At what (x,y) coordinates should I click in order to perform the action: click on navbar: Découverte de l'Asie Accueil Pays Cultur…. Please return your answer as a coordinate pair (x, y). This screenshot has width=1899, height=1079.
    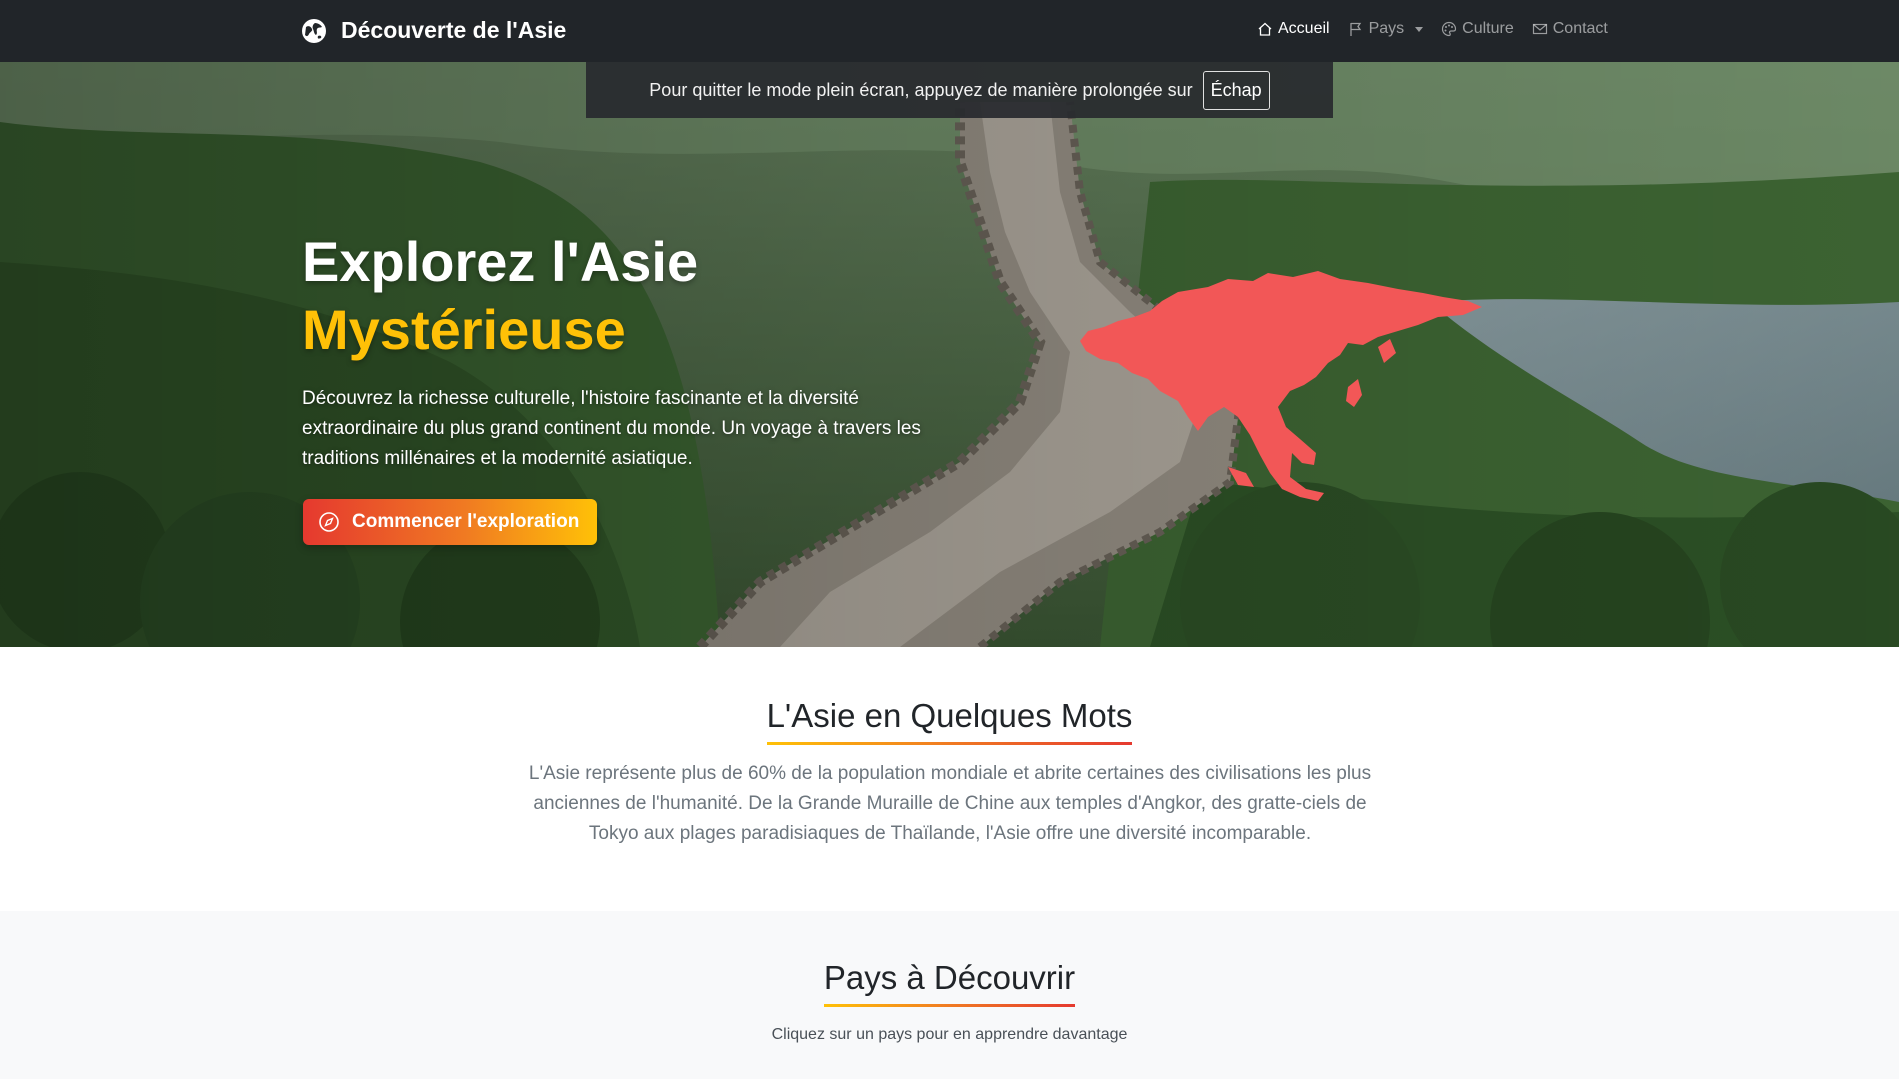
    Looking at the image, I should click on (949, 31).